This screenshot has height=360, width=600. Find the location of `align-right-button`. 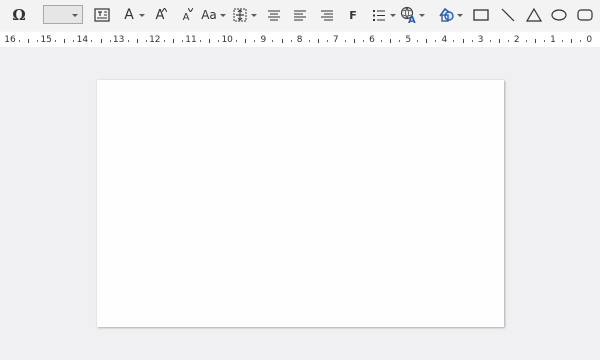

align-right-button is located at coordinates (327, 15).